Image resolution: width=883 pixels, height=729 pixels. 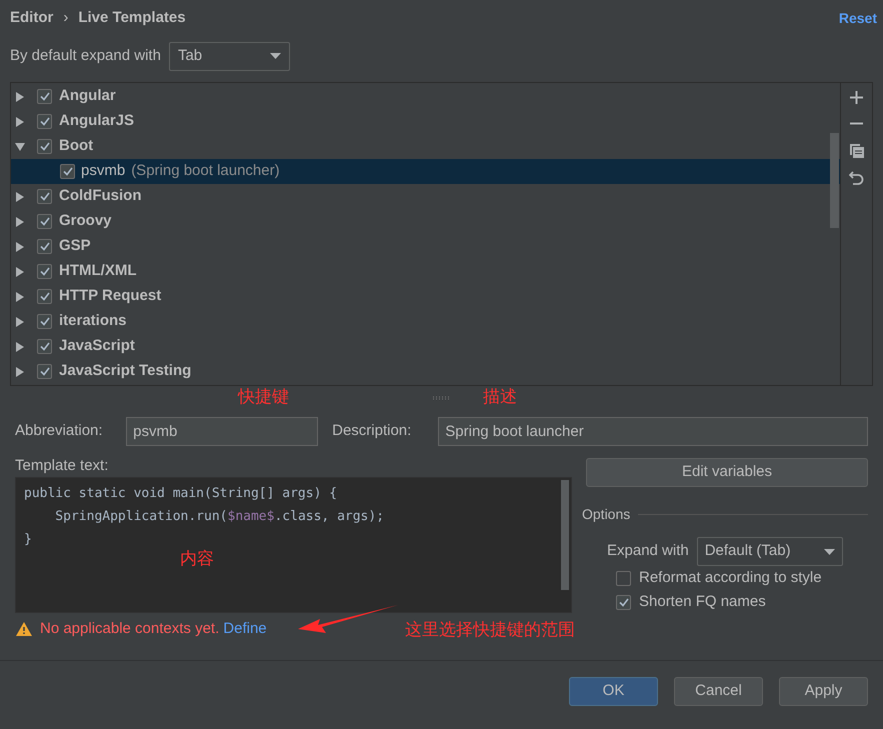 What do you see at coordinates (442, 398) in the screenshot?
I see `resize-grip-icon` at bounding box center [442, 398].